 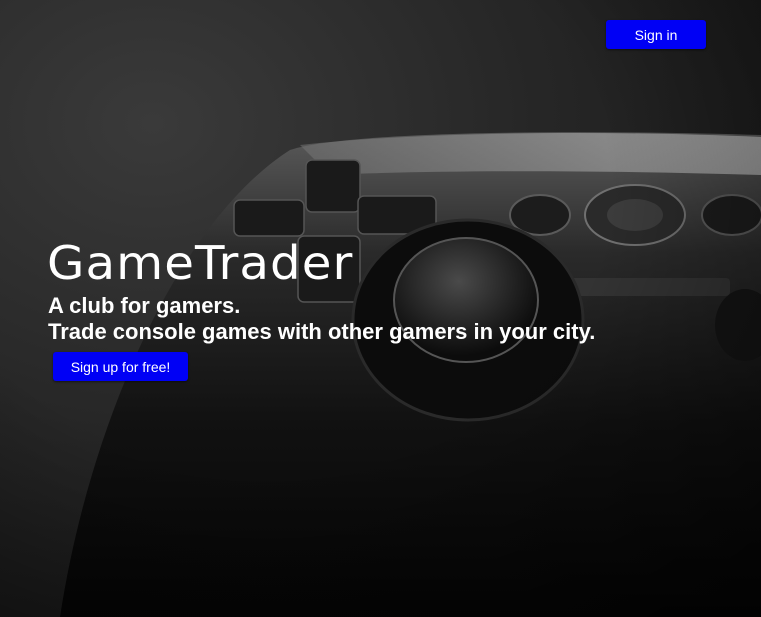 What do you see at coordinates (200, 263) in the screenshot?
I see `brand-title: GameTrader` at bounding box center [200, 263].